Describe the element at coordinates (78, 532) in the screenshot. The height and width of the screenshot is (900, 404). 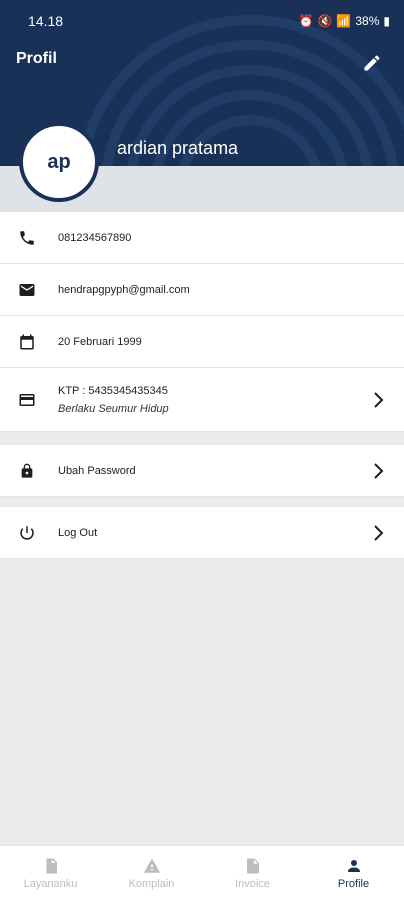
I see `logout-label: Log Out` at that location.